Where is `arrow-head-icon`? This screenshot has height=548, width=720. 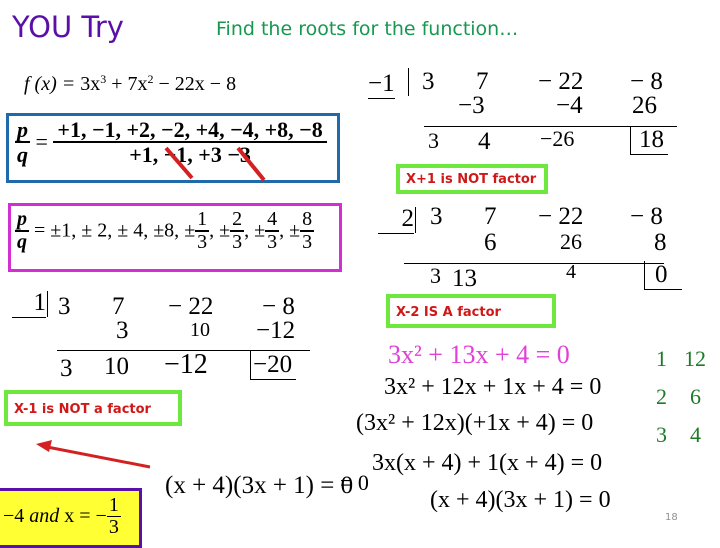 arrow-head-icon is located at coordinates (44, 446).